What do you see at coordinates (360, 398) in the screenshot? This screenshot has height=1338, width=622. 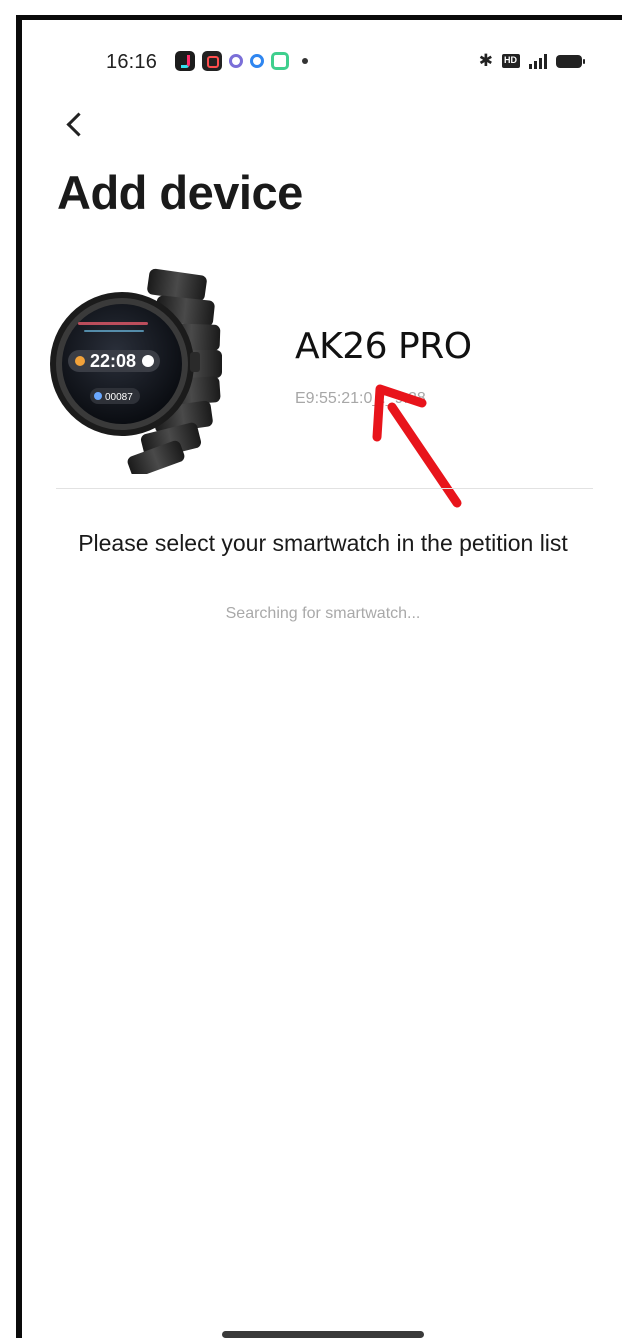 I see `device-mac-address: E9:55:21:0_:_9:28` at bounding box center [360, 398].